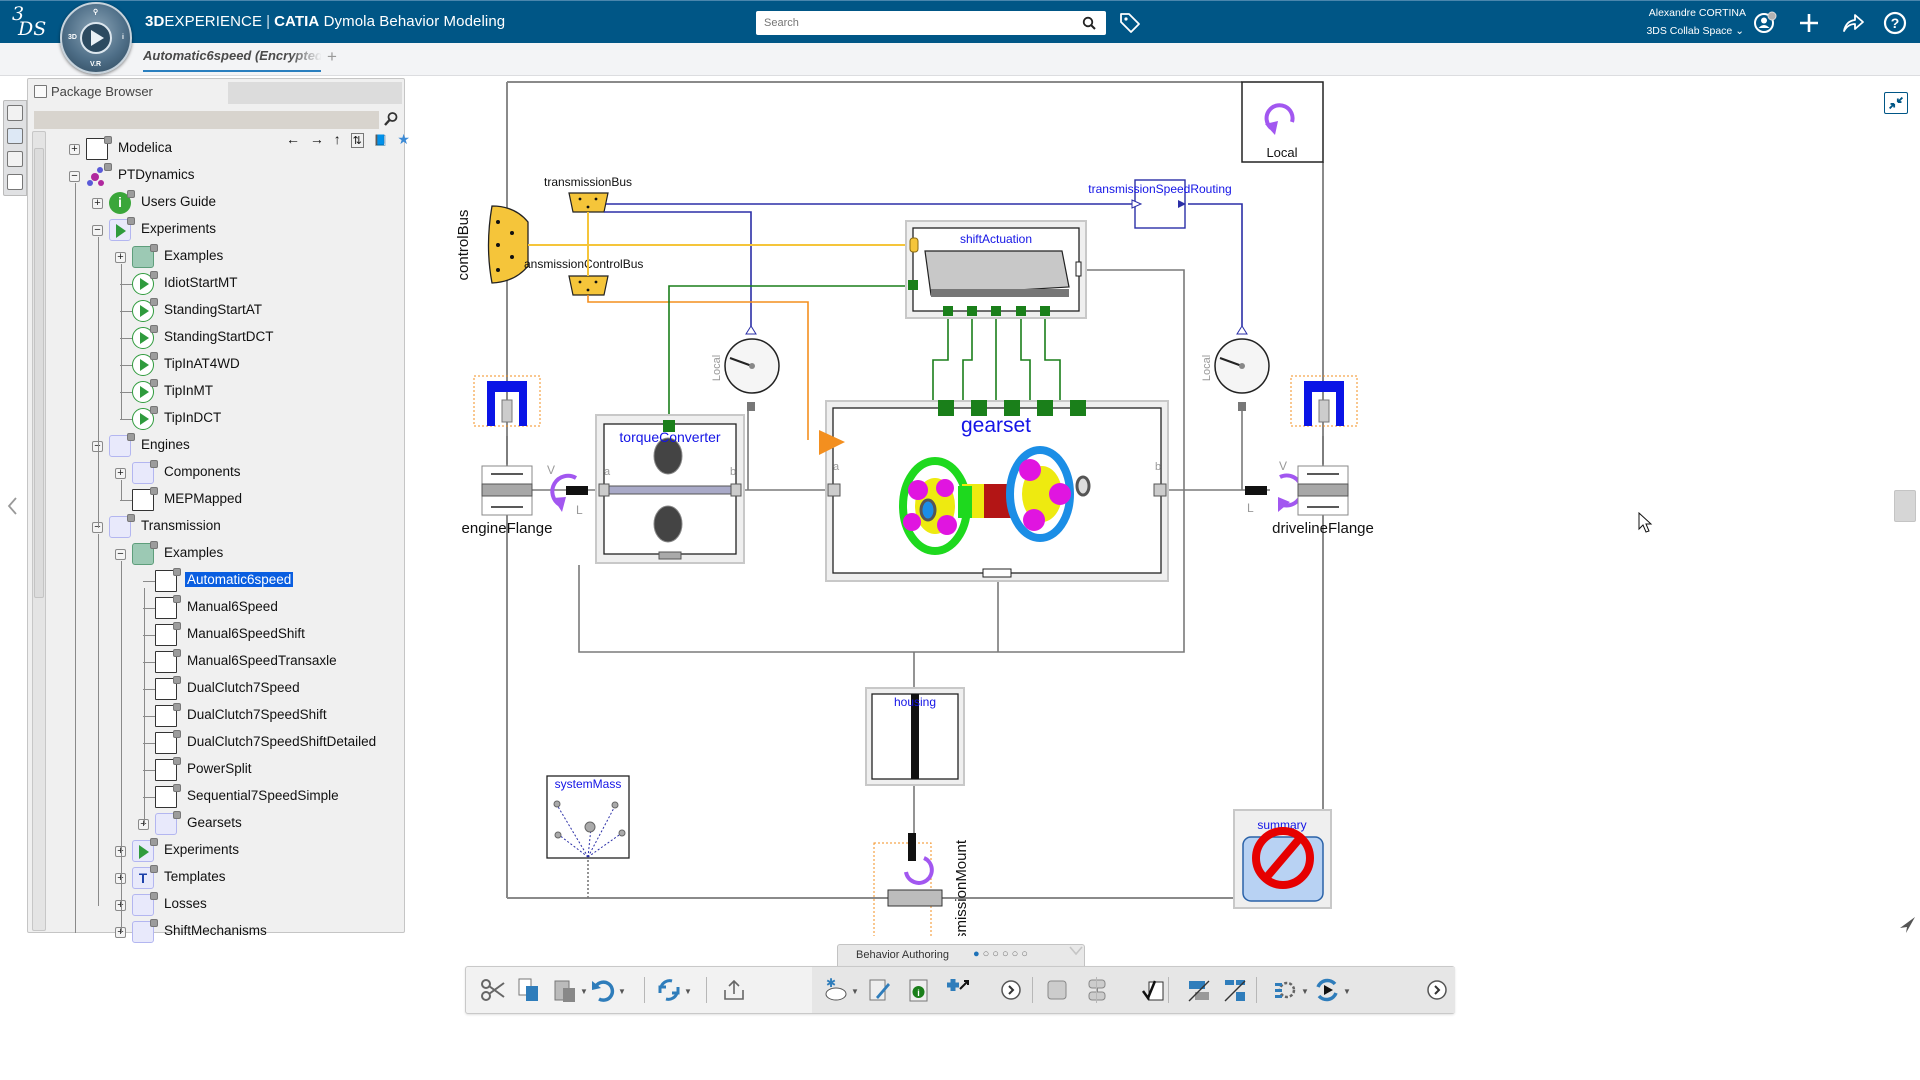  What do you see at coordinates (1686, 13) in the screenshot?
I see `user-name: Alexandre CORTINA` at bounding box center [1686, 13].